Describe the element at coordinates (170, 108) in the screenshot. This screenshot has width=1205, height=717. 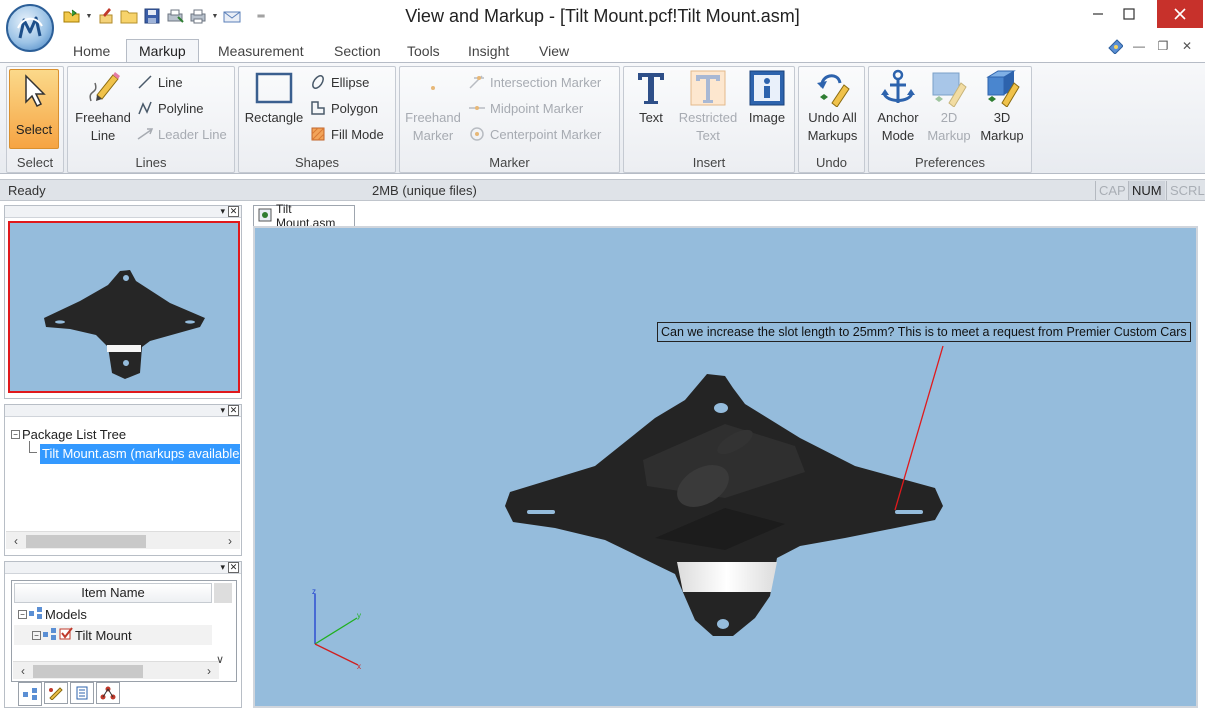
I see `polyline-button: Polyline` at that location.